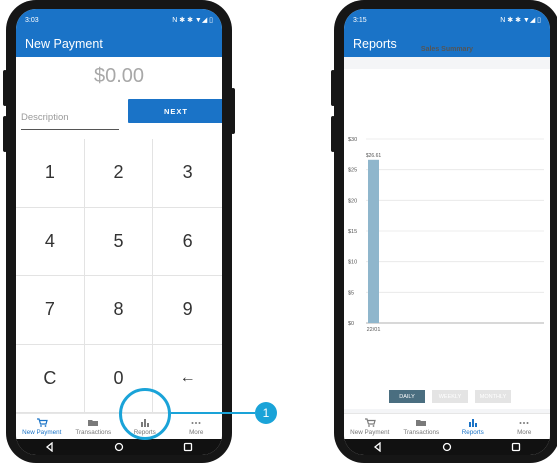 The height and width of the screenshot is (463, 557). Describe the element at coordinates (447, 49) in the screenshot. I see `chart-title: Sales Summary` at that location.